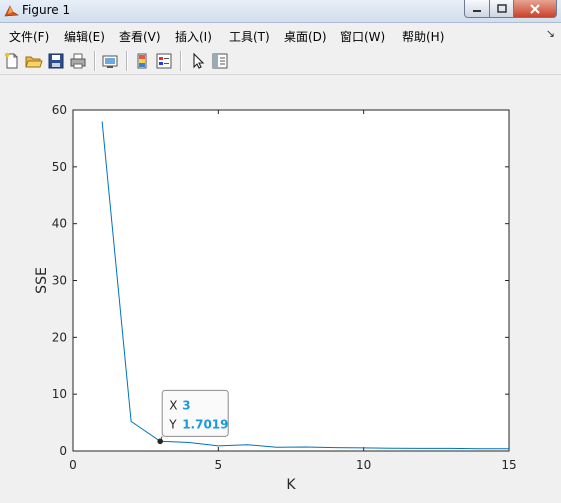 This screenshot has height=503, width=561. I want to click on menu-insert: 插入(I), so click(193, 36).